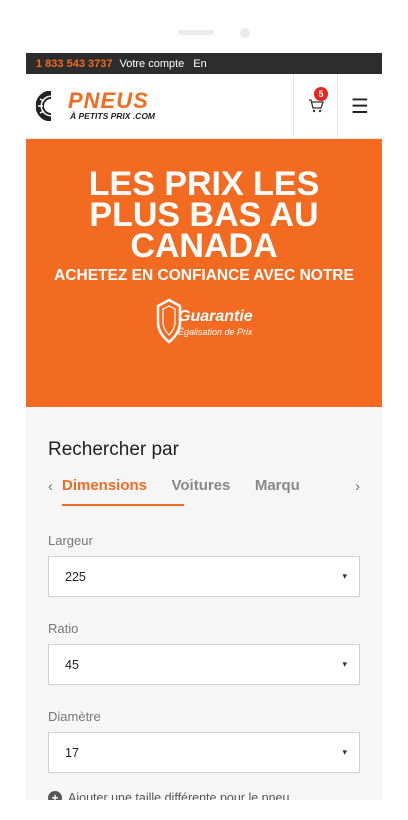 This screenshot has height=820, width=408. I want to click on price-guarantee-badge: Guarantie Égalisation de Prix, so click(204, 326).